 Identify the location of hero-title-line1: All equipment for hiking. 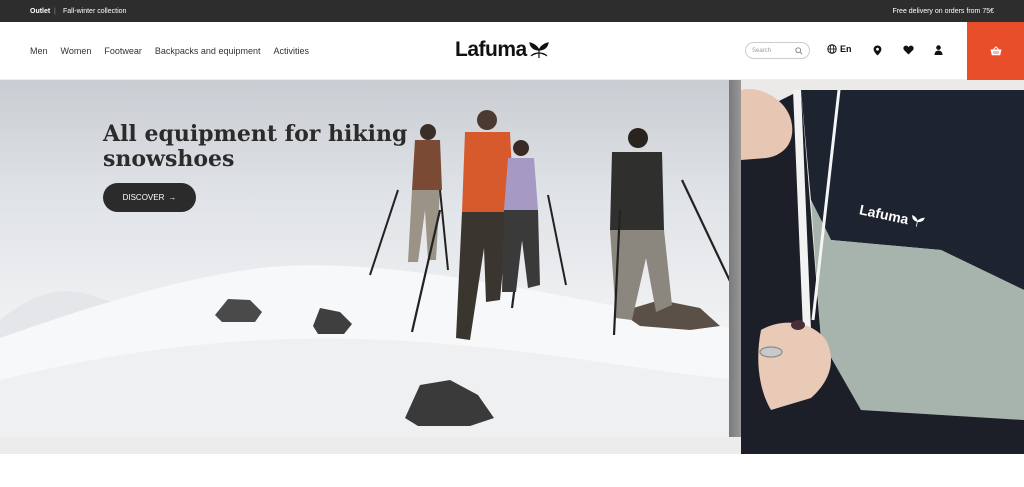
(255, 134).